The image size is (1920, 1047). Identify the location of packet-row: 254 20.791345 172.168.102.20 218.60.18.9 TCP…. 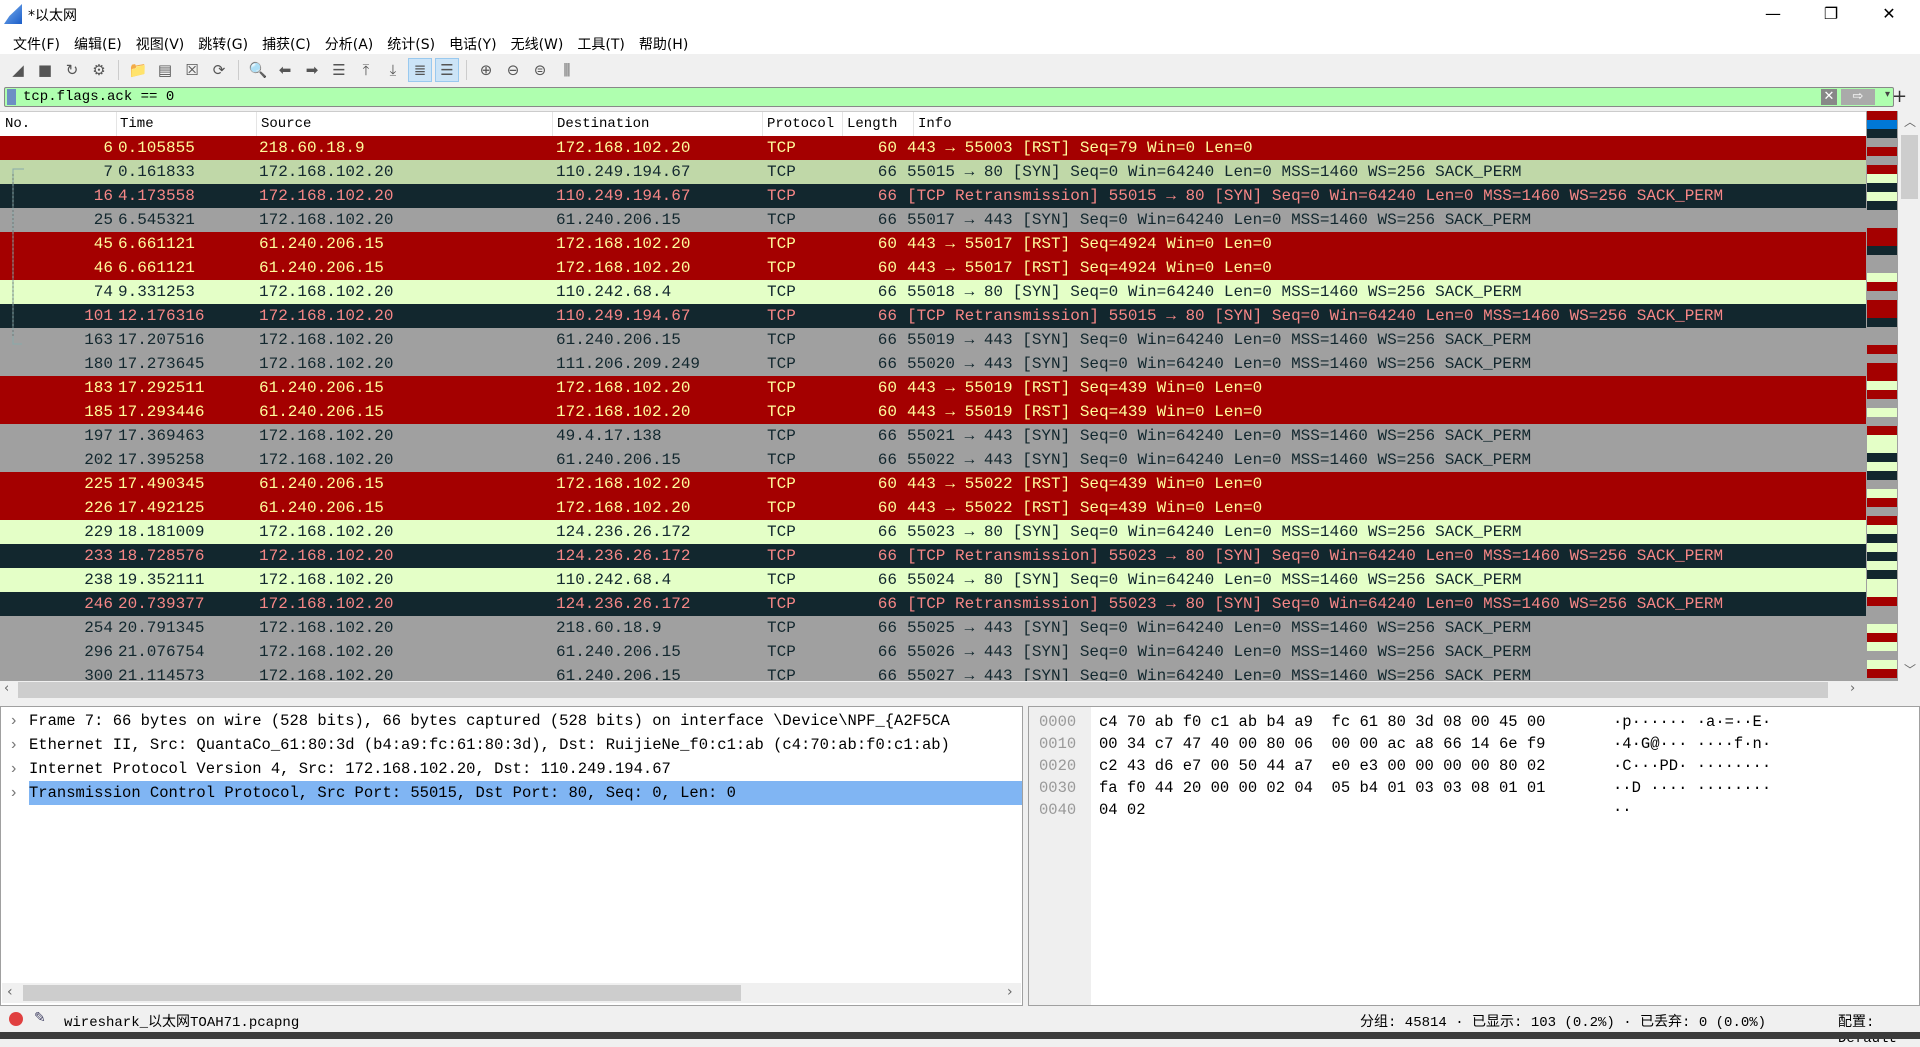
(933, 628).